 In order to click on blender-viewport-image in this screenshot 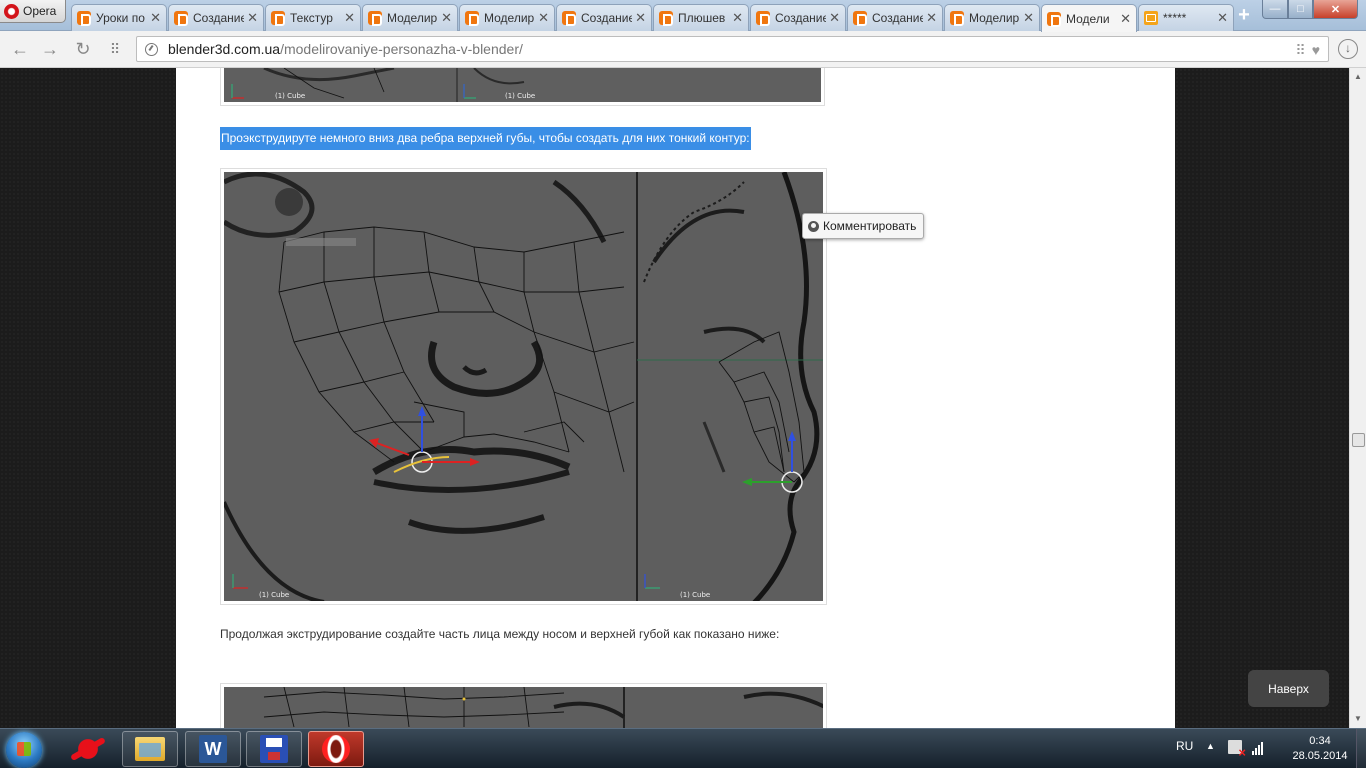, I will do `click(523, 707)`.